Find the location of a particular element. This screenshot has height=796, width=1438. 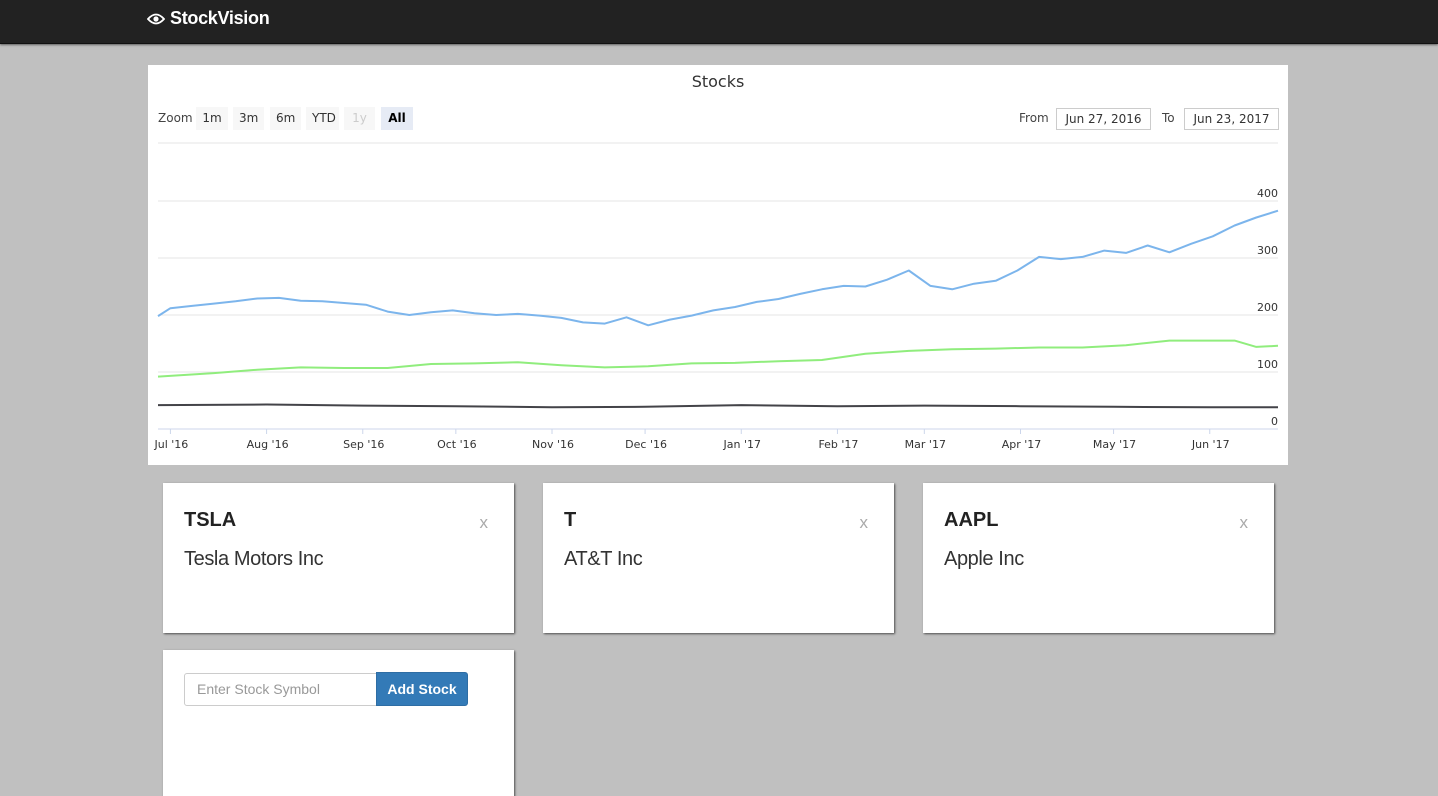

chart-title: Stocks is located at coordinates (718, 81).